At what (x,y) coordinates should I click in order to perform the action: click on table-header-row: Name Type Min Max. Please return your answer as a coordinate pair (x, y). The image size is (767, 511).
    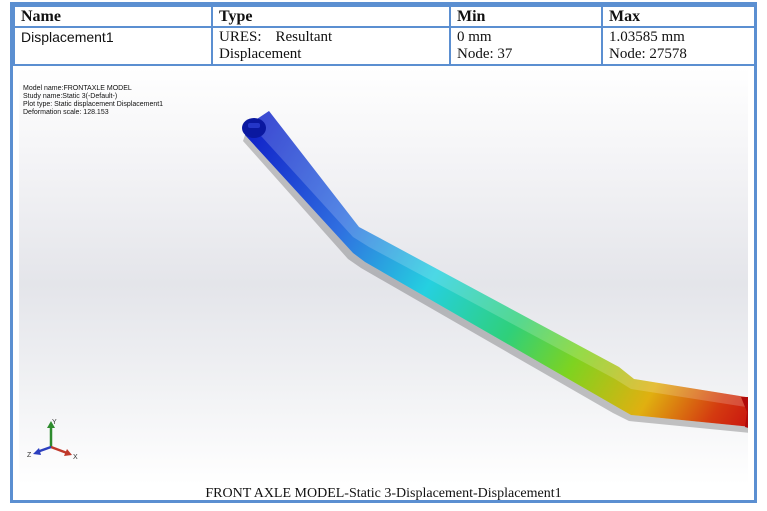
    Looking at the image, I should click on (384, 16).